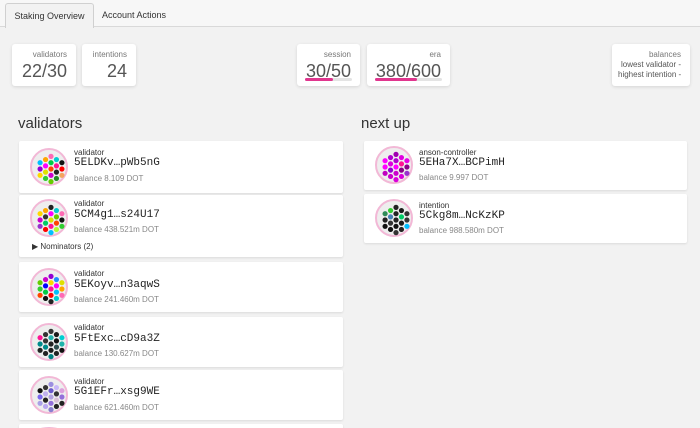 The height and width of the screenshot is (428, 700). I want to click on nominators-label: Nominators (2), so click(67, 246).